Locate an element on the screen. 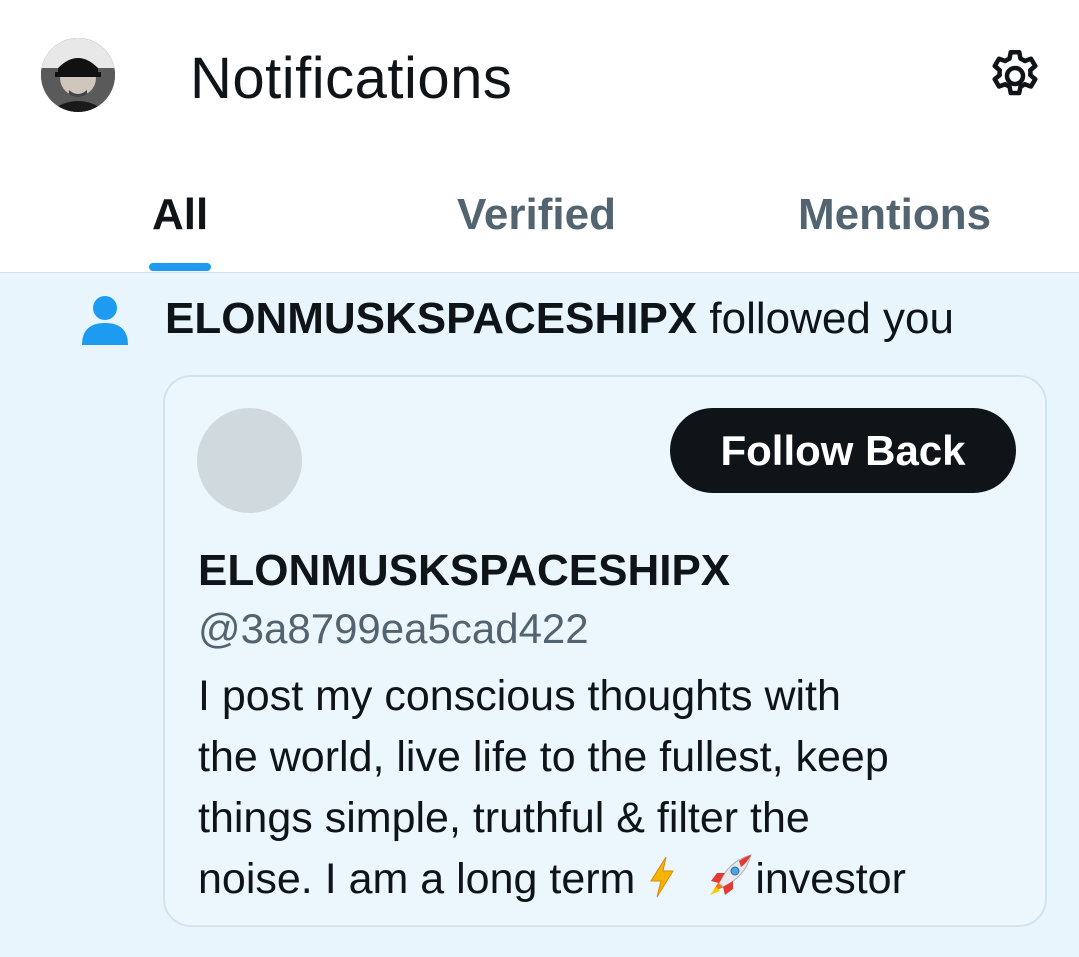  tab-mentions: Mentions is located at coordinates (894, 215).